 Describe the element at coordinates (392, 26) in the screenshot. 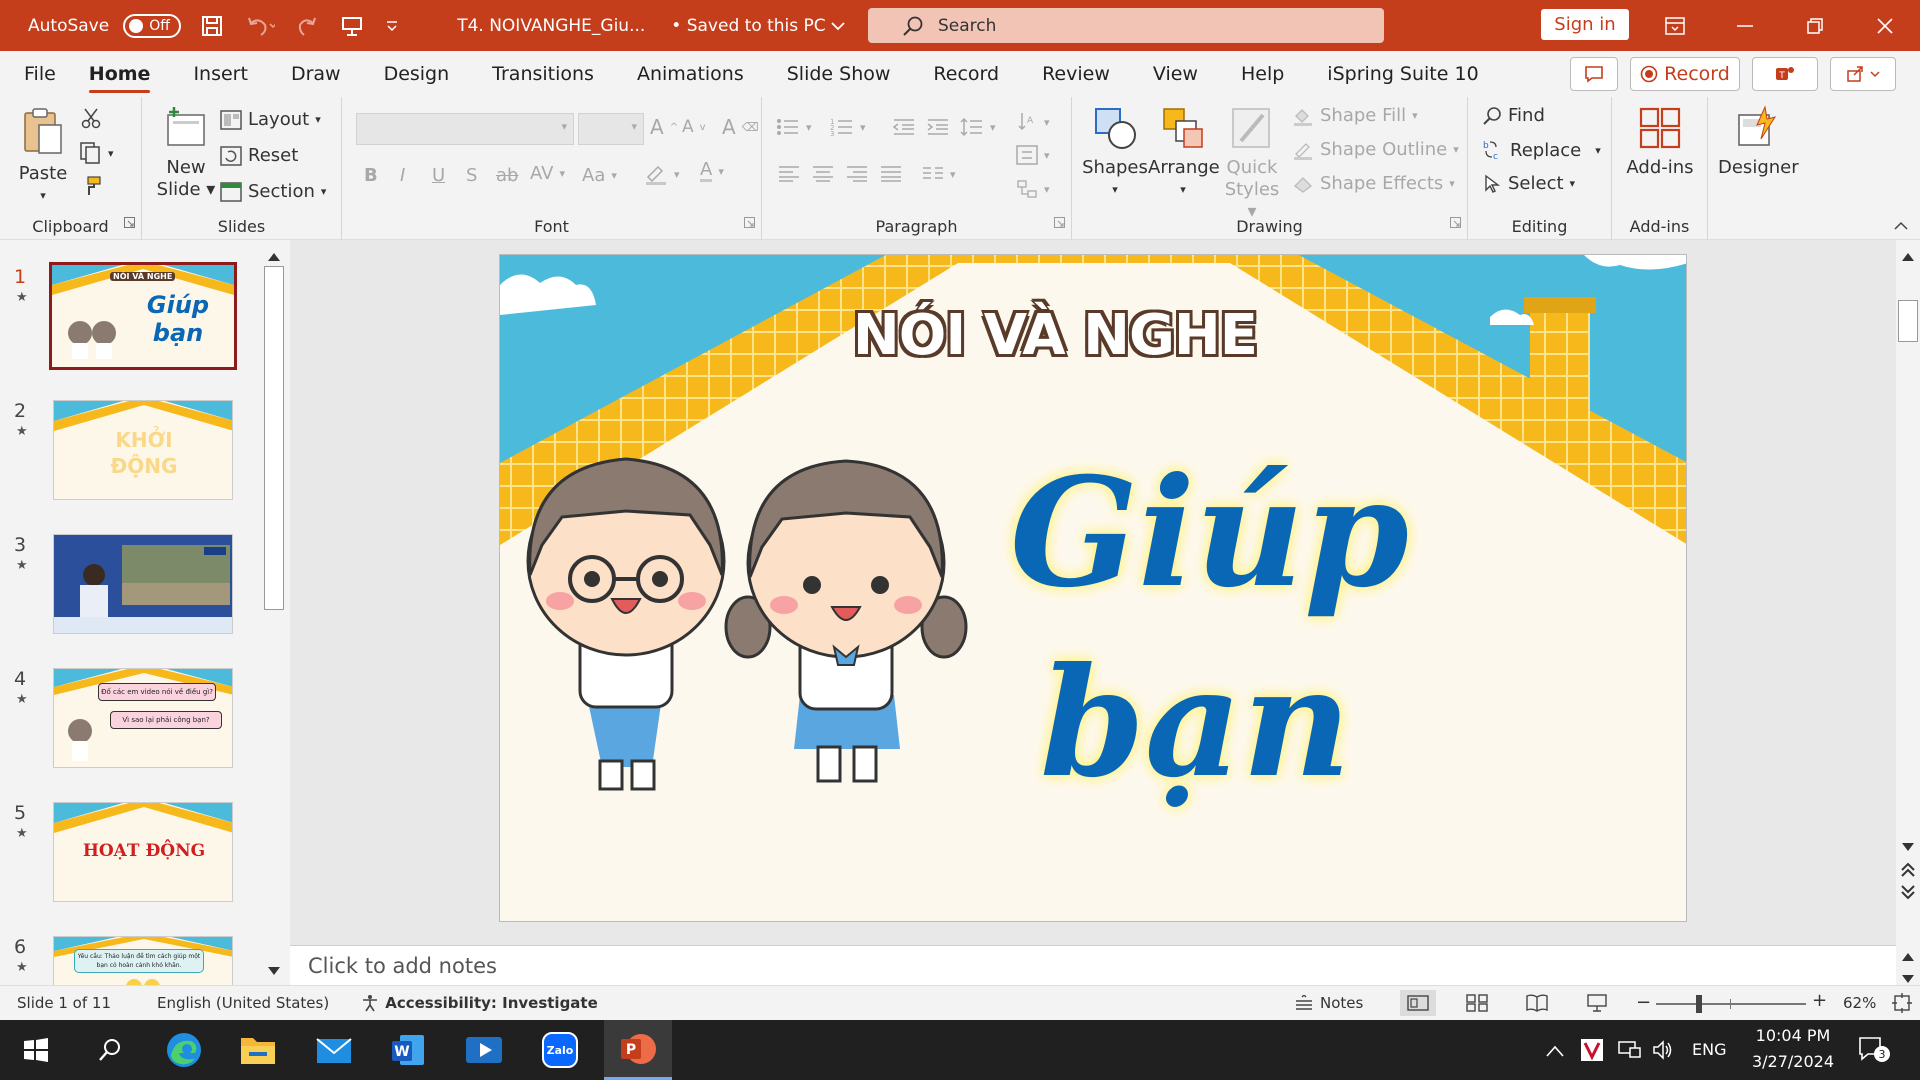

I see `customize-qat-icon` at that location.